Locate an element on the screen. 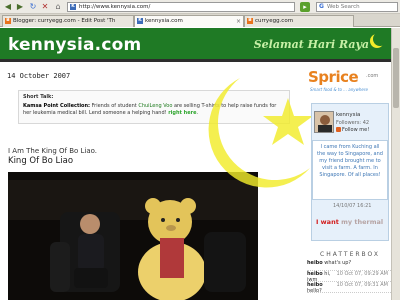 The width and height of the screenshot is (400, 300). follow-me-label: Follow me! is located at coordinates (356, 130).